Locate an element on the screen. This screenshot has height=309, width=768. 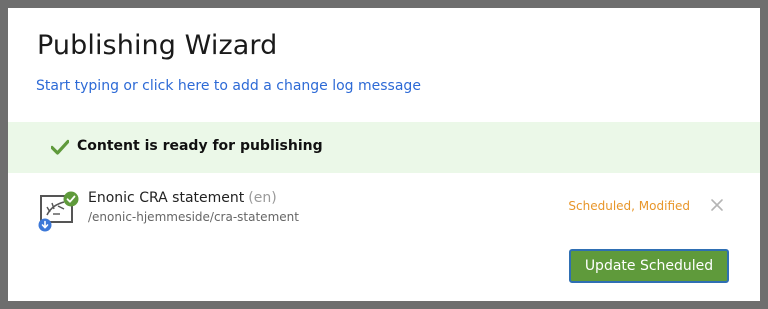
content-document-icon is located at coordinates (58, 211).